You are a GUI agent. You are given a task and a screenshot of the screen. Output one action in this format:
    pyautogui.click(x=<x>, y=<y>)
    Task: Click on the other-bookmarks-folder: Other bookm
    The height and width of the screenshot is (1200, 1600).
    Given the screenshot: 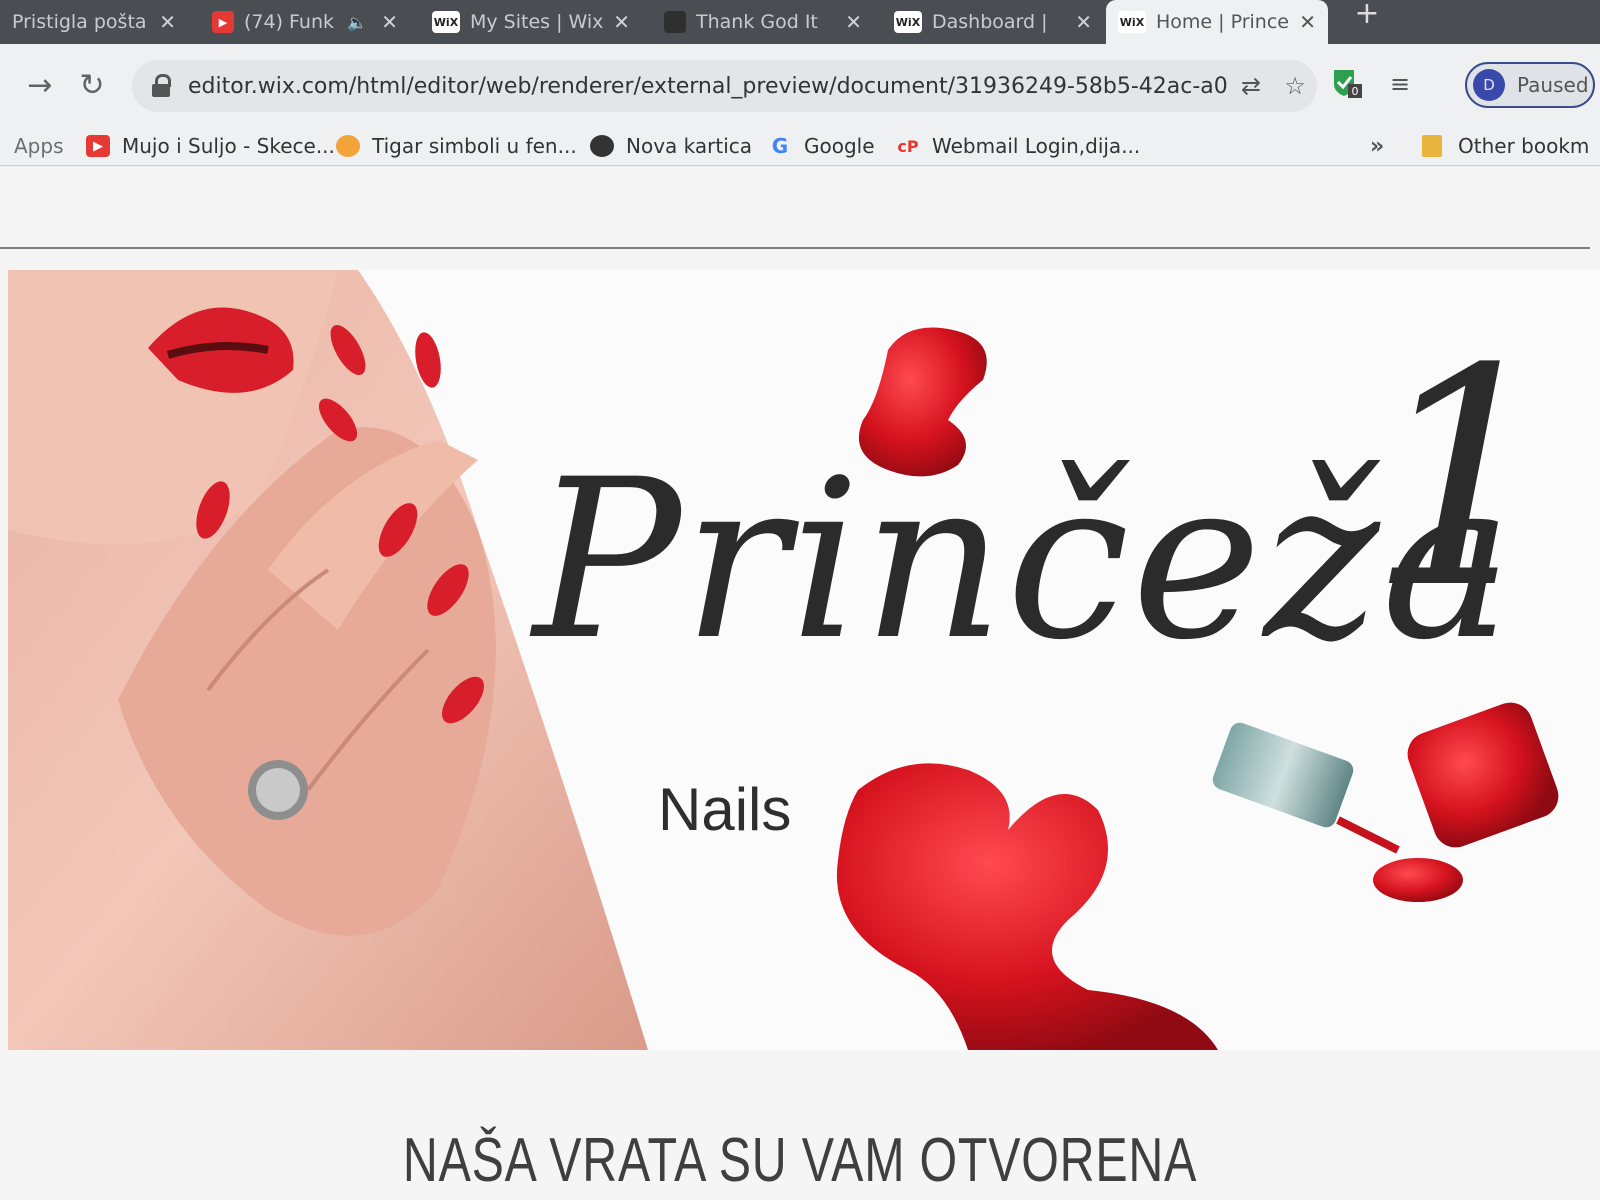 What is the action you would take?
    pyautogui.click(x=1505, y=146)
    